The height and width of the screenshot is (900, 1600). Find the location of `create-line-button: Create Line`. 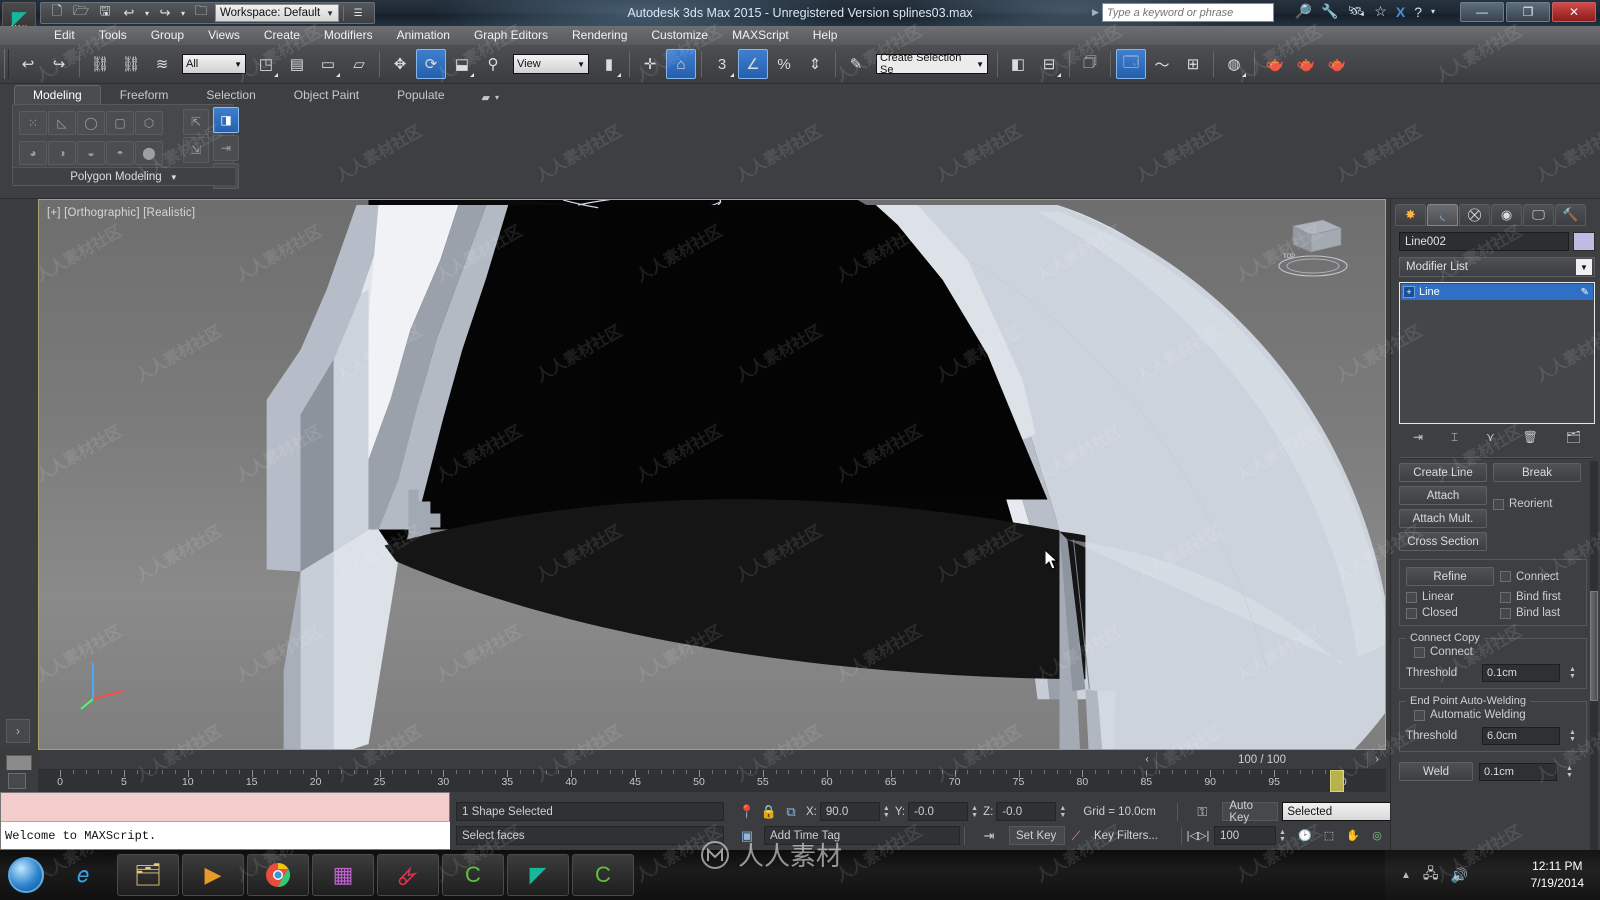

create-line-button: Create Line is located at coordinates (1443, 472).